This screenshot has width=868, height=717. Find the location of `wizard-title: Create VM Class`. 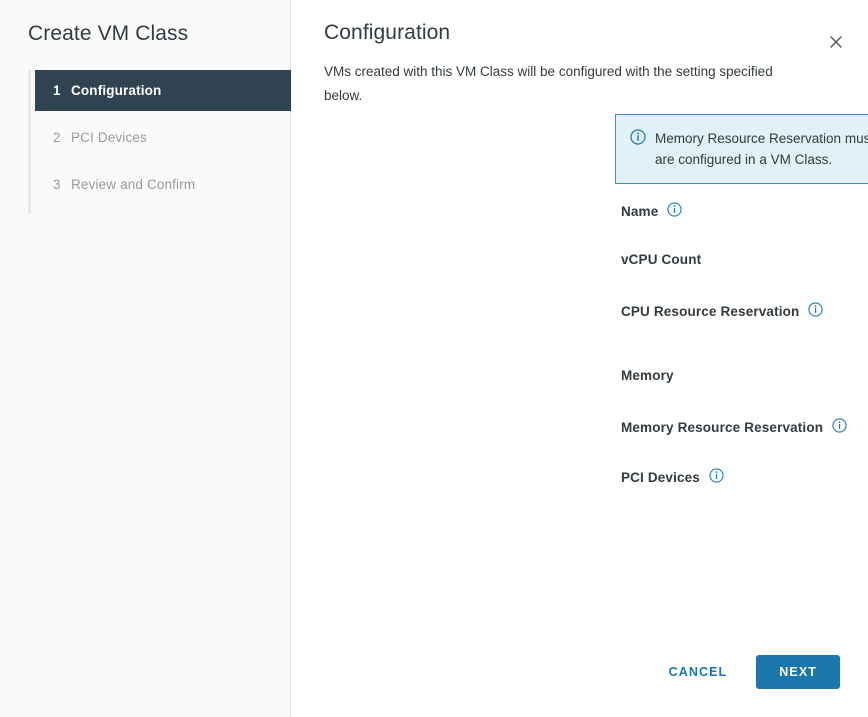

wizard-title: Create VM Class is located at coordinates (108, 33).